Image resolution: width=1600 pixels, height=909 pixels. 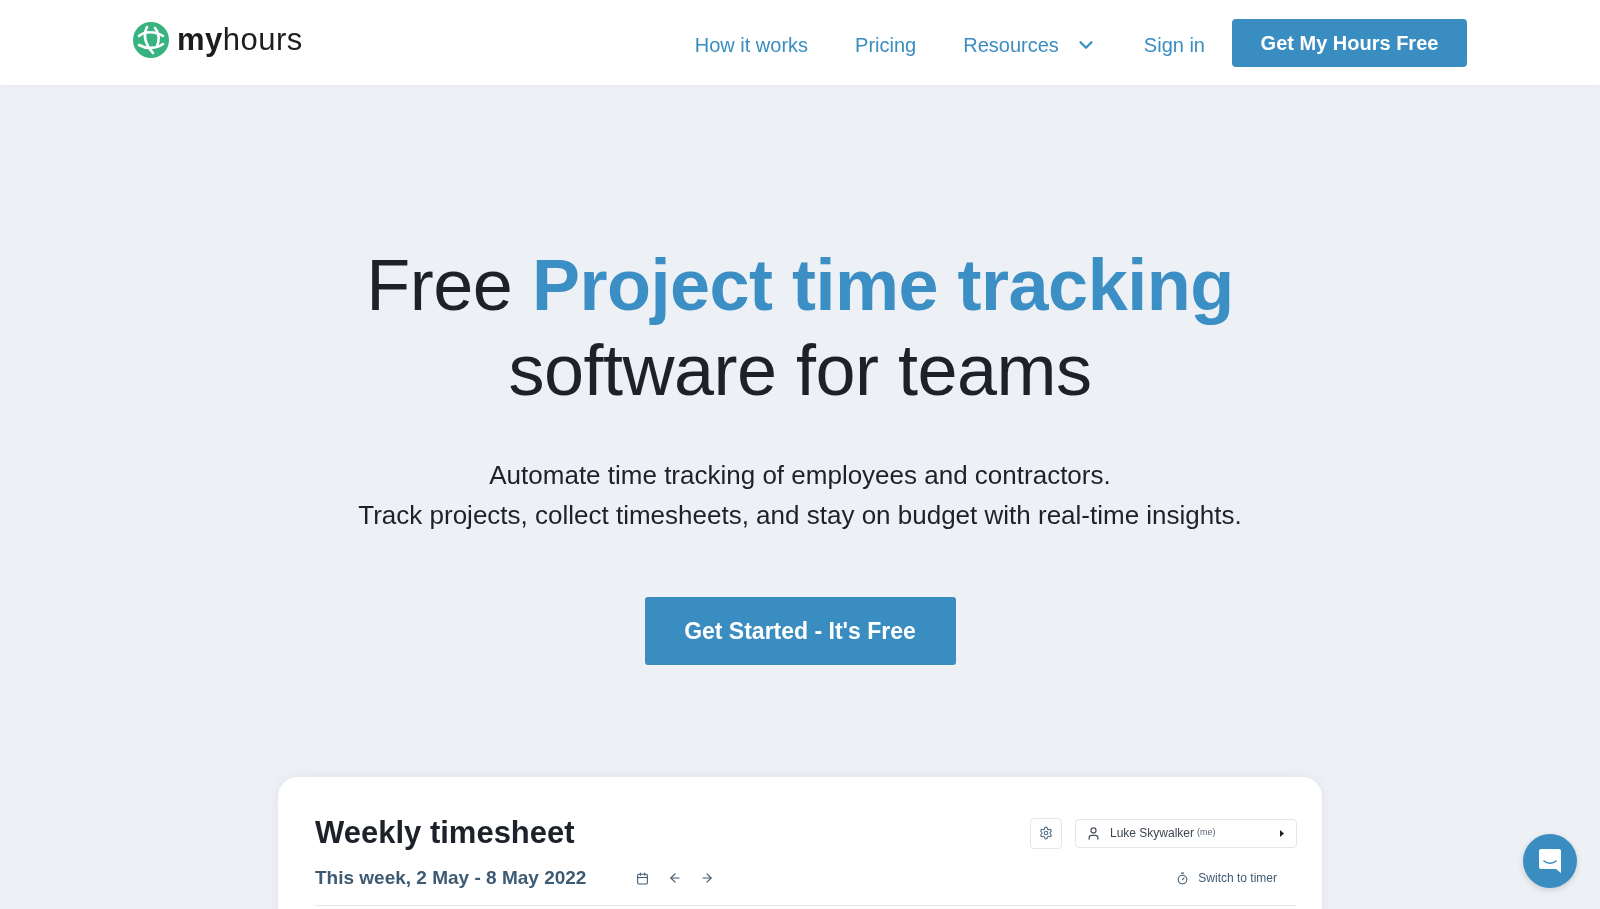 I want to click on get-my-hours-free-button: Get My Hours Free, so click(x=1349, y=42).